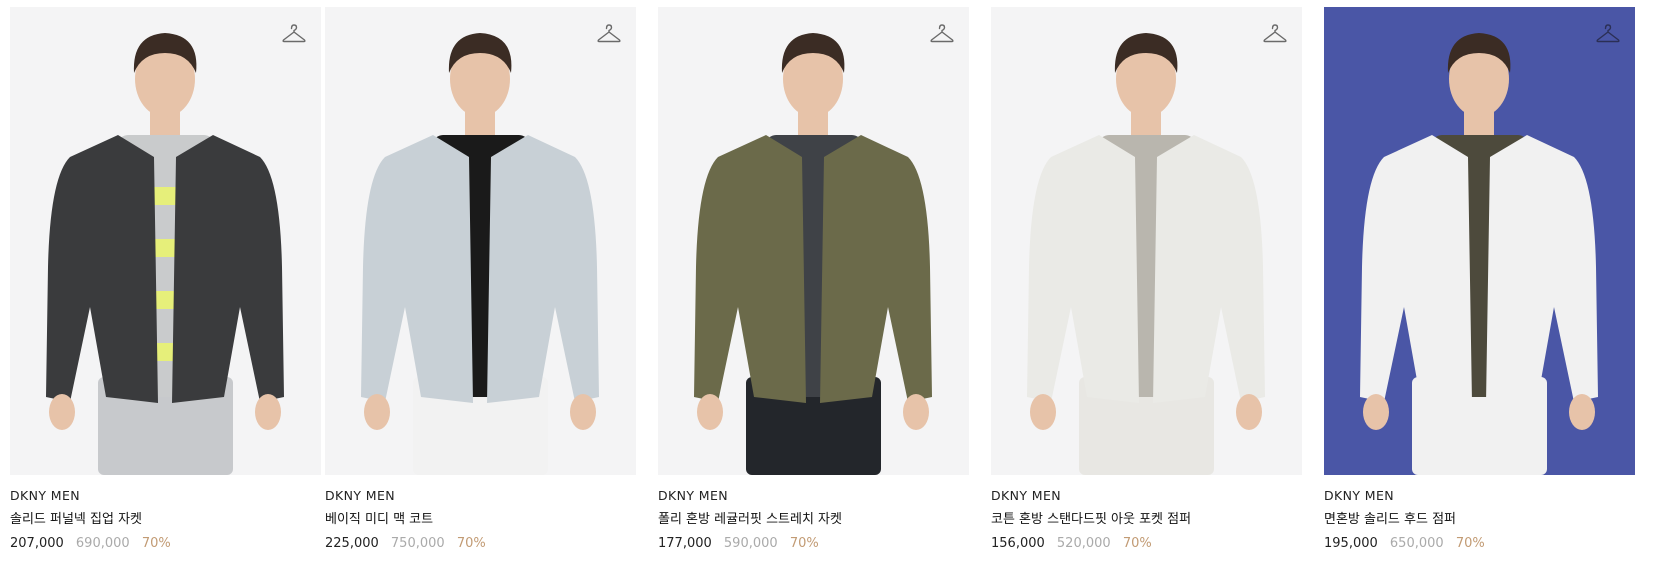  What do you see at coordinates (1146, 520) in the screenshot?
I see `product-name: 코튼 혼방 스탠다드핏 아웃 포켓 점퍼` at bounding box center [1146, 520].